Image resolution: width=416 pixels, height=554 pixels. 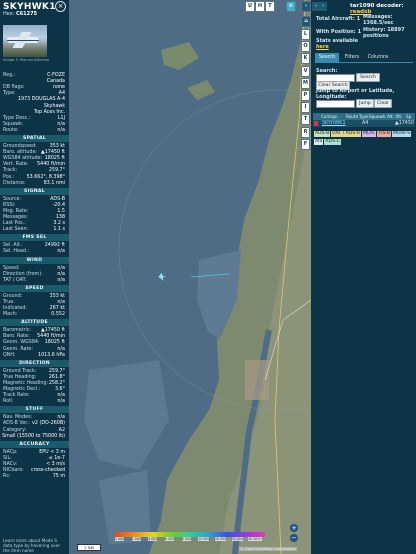 I want to click on signal-label: Last Seen:, so click(x=16, y=230).